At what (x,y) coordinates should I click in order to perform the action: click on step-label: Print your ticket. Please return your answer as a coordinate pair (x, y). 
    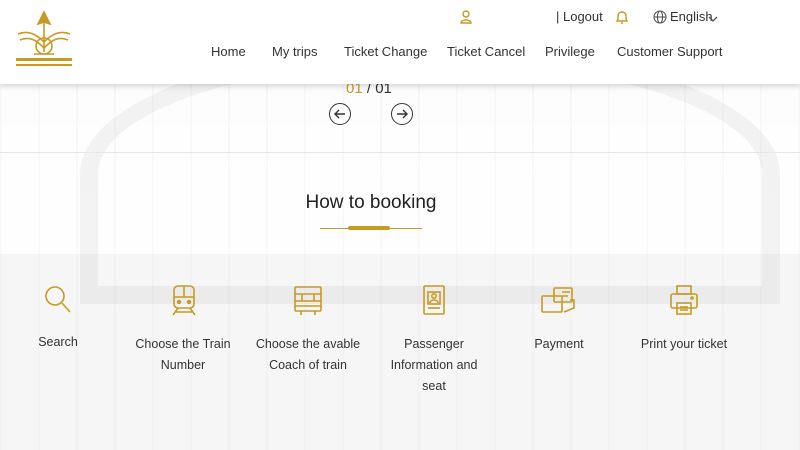
    Looking at the image, I should click on (684, 344).